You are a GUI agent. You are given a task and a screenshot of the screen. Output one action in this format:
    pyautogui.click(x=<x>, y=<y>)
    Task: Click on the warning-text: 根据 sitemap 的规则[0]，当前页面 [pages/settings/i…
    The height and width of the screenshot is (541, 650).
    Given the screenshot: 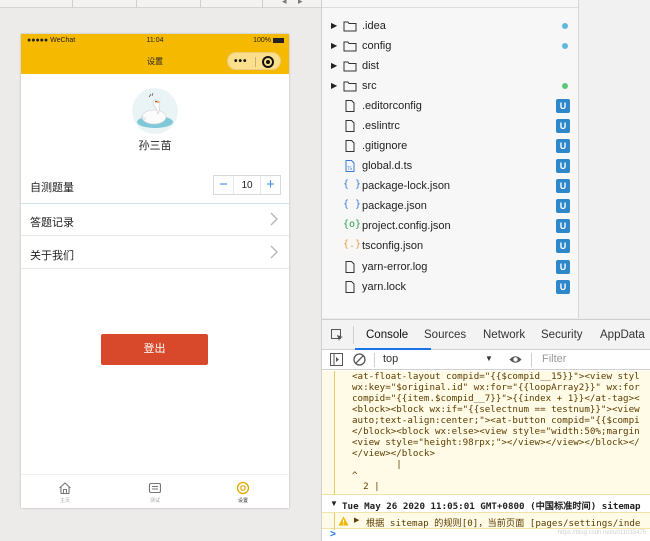 What is the action you would take?
    pyautogui.click(x=503, y=523)
    